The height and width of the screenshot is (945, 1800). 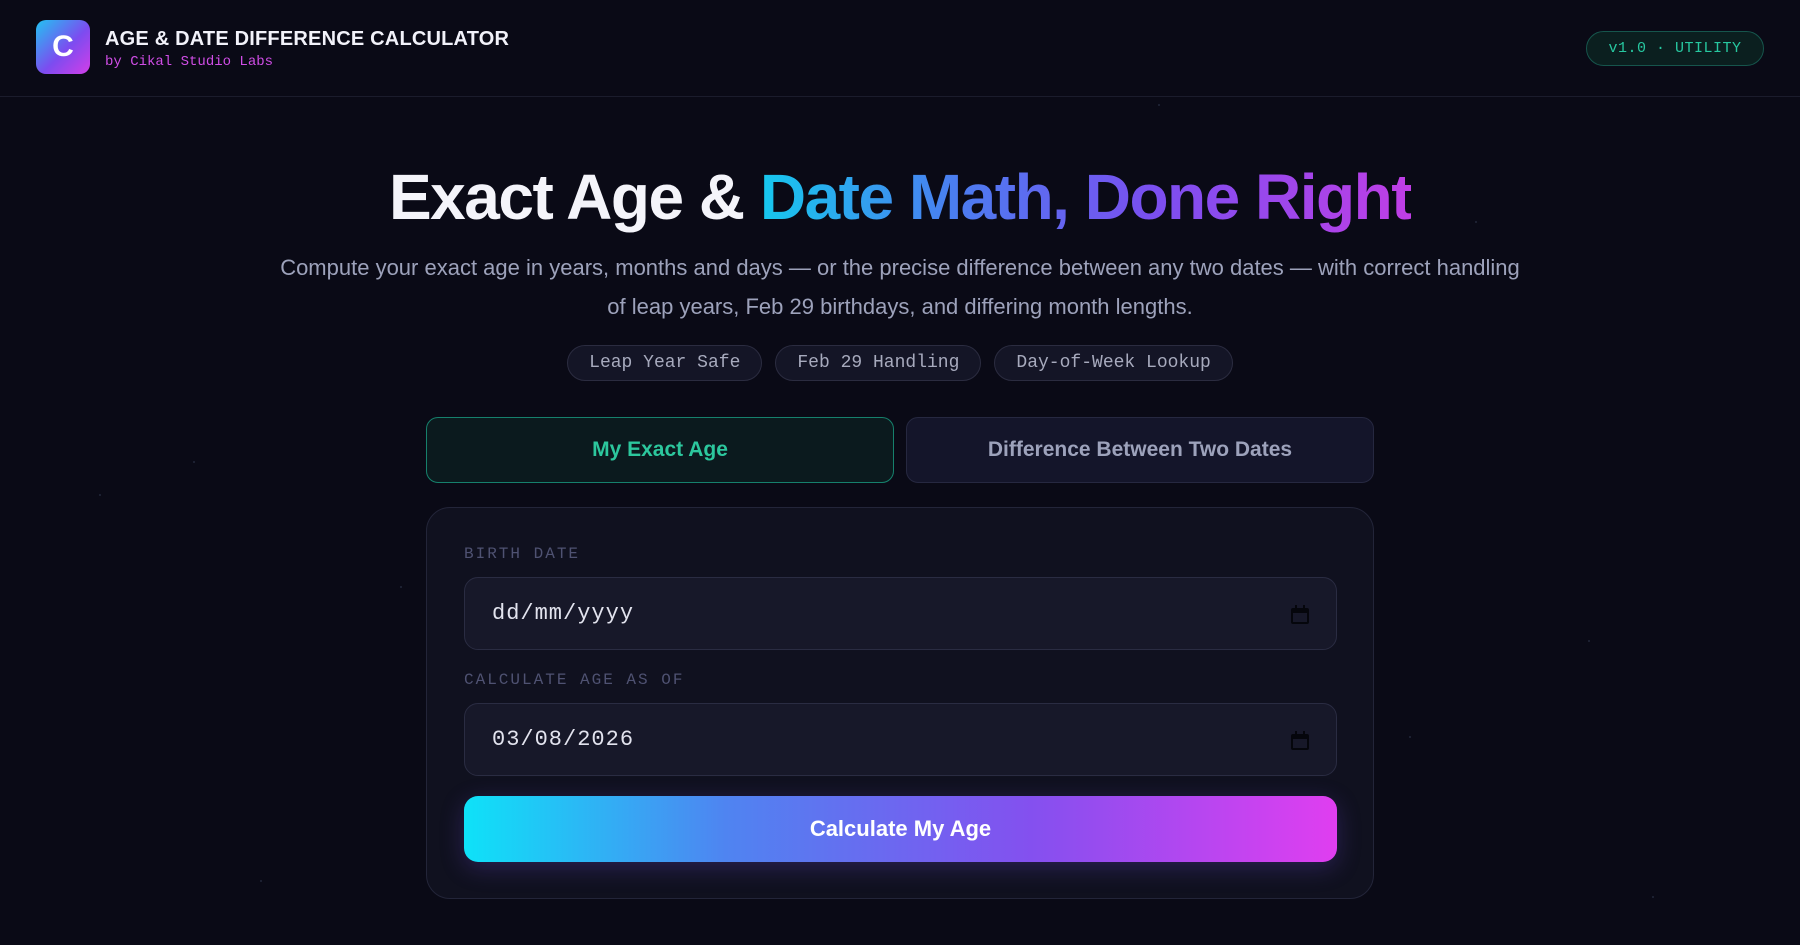 I want to click on feature-badge-day-of-week: Day-of-Week Lookup, so click(x=1113, y=363).